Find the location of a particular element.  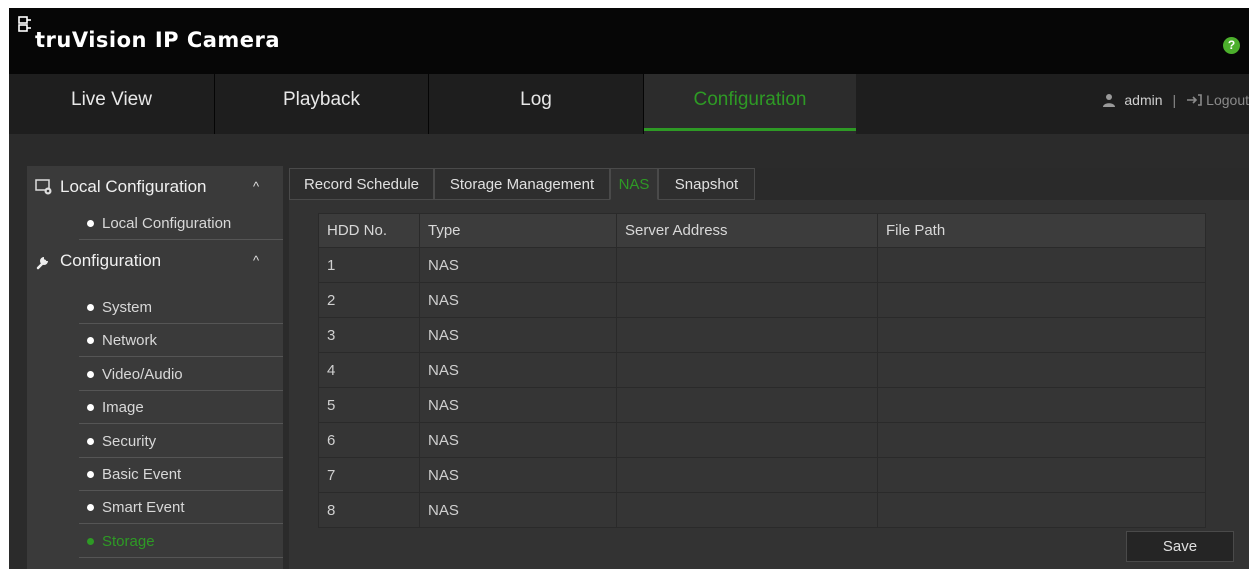

sidebar-item-video-audio: Video/Audio is located at coordinates (181, 375).